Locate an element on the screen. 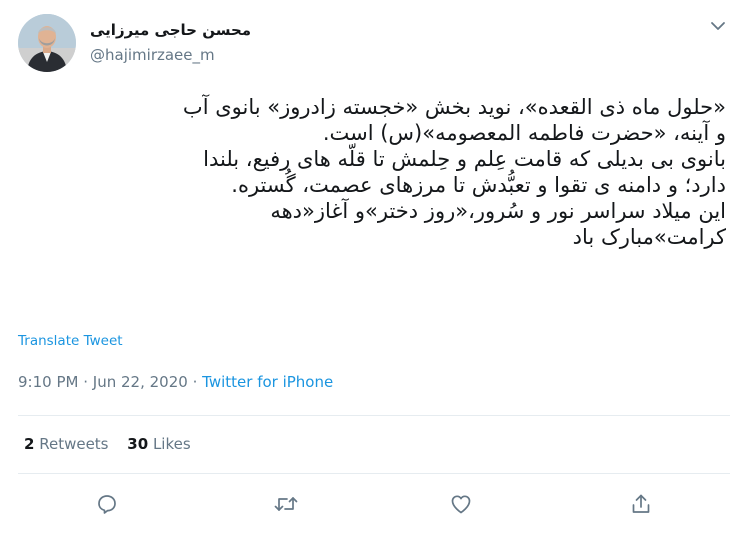 This screenshot has height=536, width=748. heart-icon is located at coordinates (461, 506).